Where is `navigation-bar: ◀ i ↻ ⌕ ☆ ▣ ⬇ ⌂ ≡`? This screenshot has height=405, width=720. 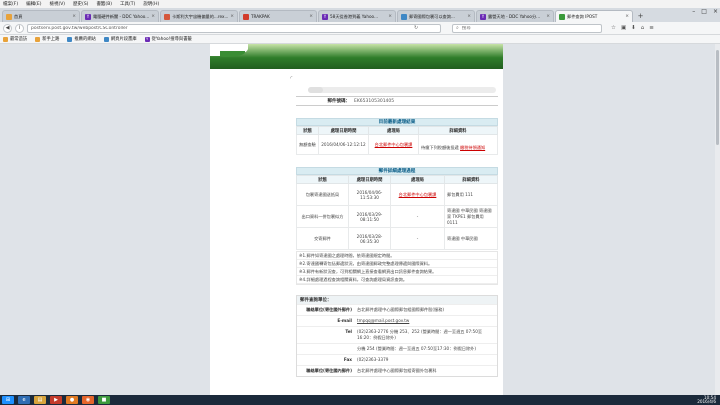
navigation-bar: ◀ i ↻ ⌕ ☆ ▣ ⬇ ⌂ ≡ is located at coordinates (360, 28).